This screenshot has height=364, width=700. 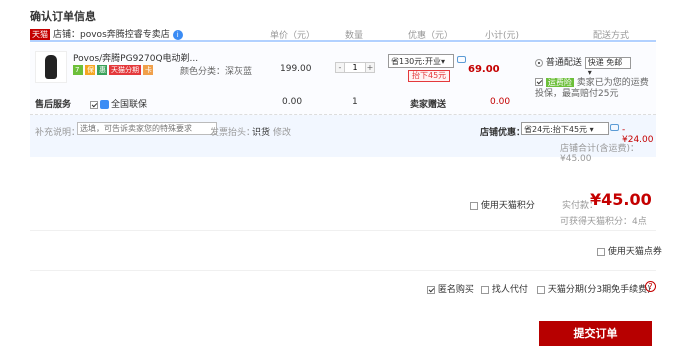 What do you see at coordinates (355, 102) in the screenshot?
I see `after-sale-qty: 1` at bounding box center [355, 102].